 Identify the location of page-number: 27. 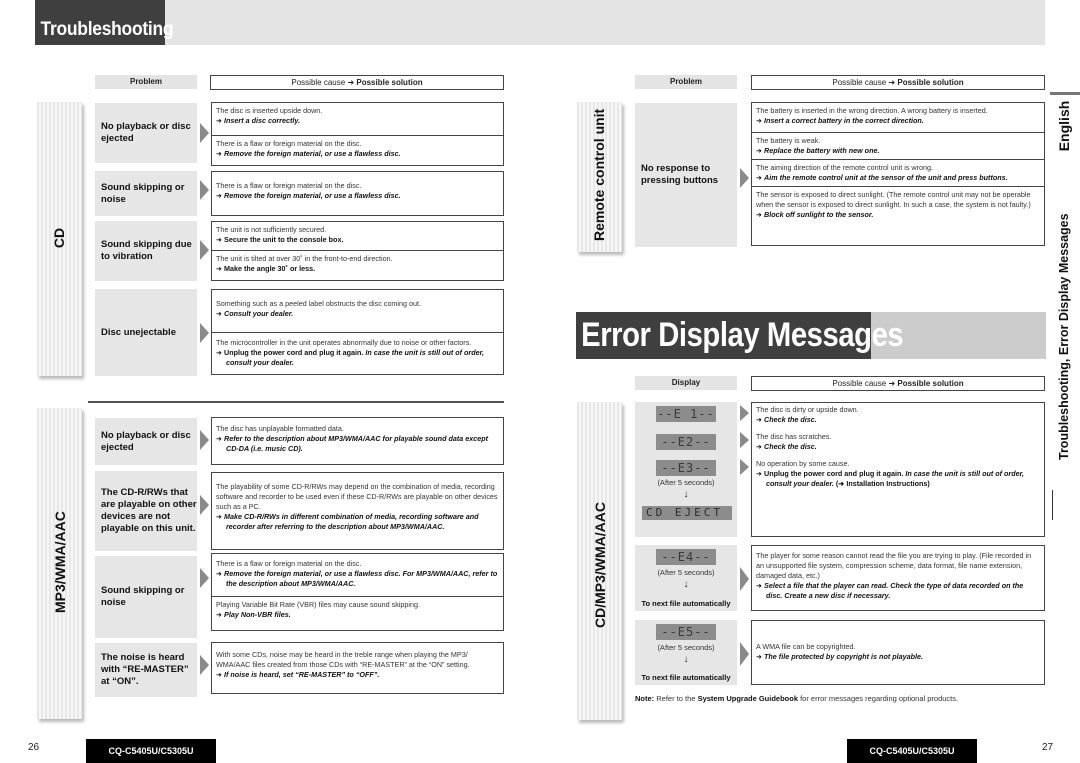
(1048, 747).